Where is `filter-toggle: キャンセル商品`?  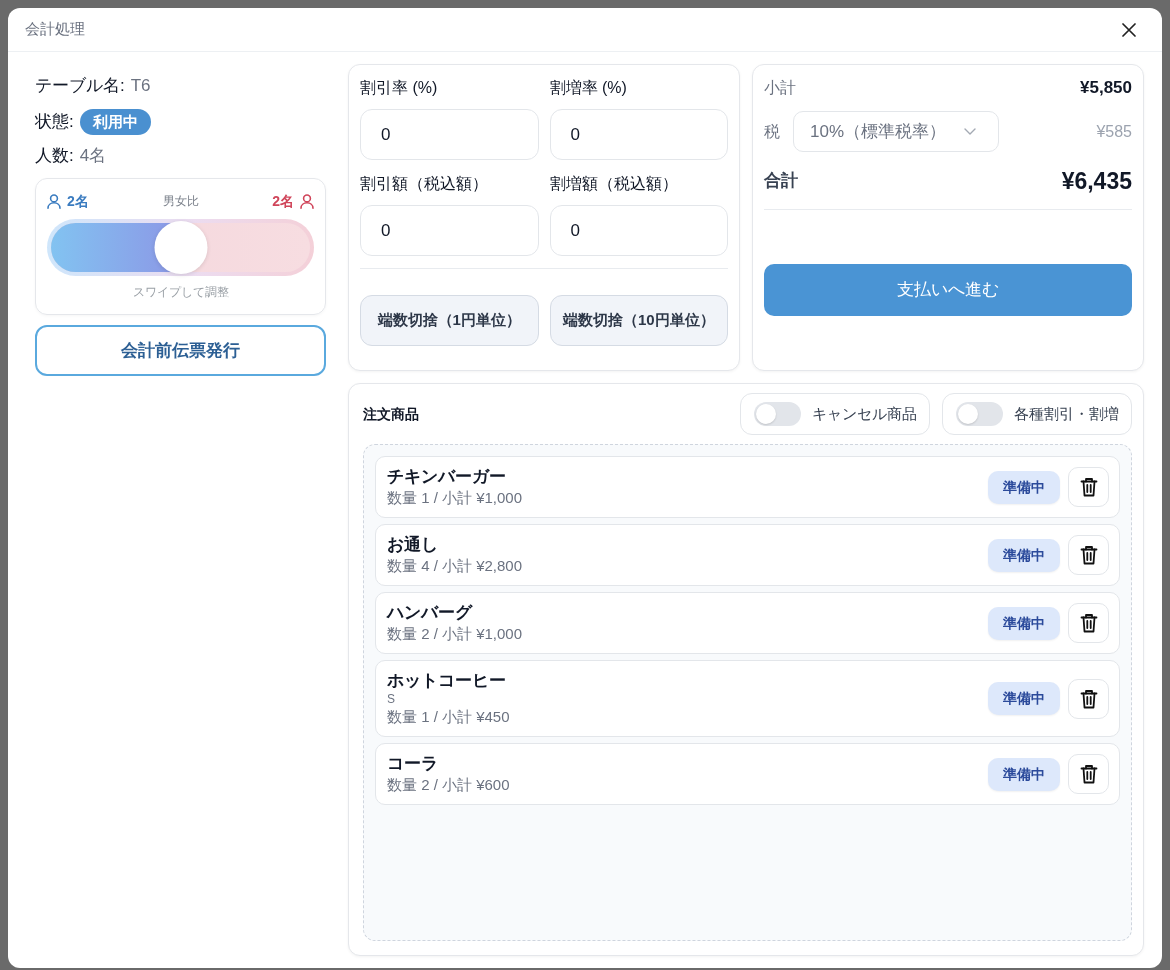
filter-toggle: キャンセル商品 is located at coordinates (835, 414).